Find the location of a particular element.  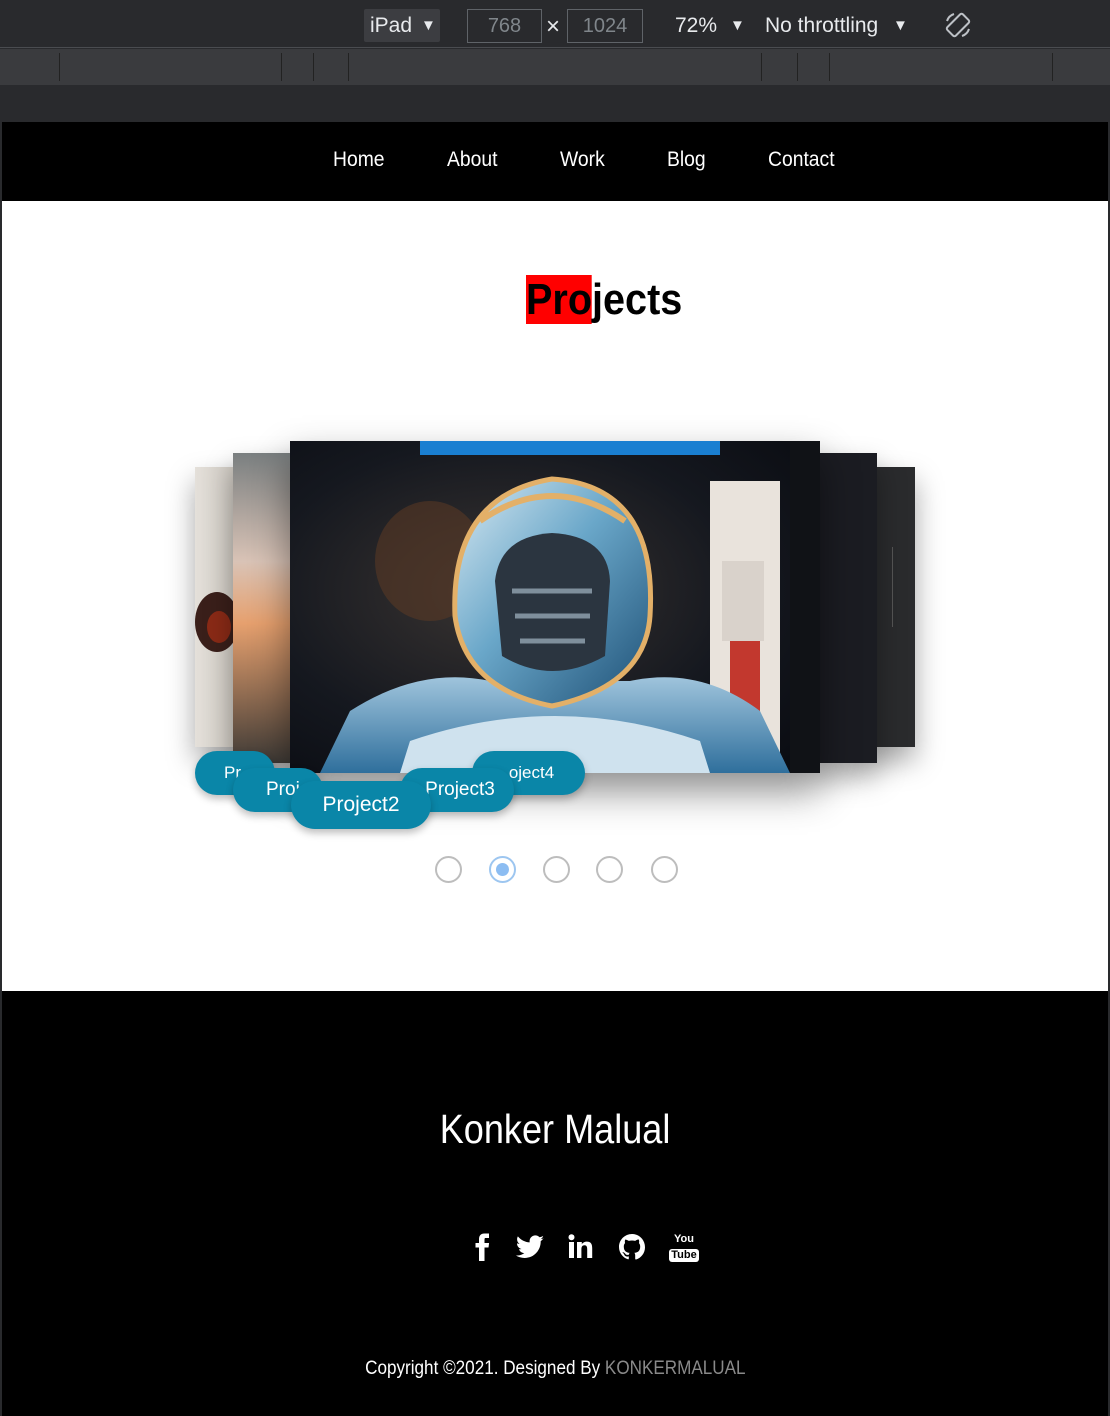

rotate-icon is located at coordinates (958, 25).